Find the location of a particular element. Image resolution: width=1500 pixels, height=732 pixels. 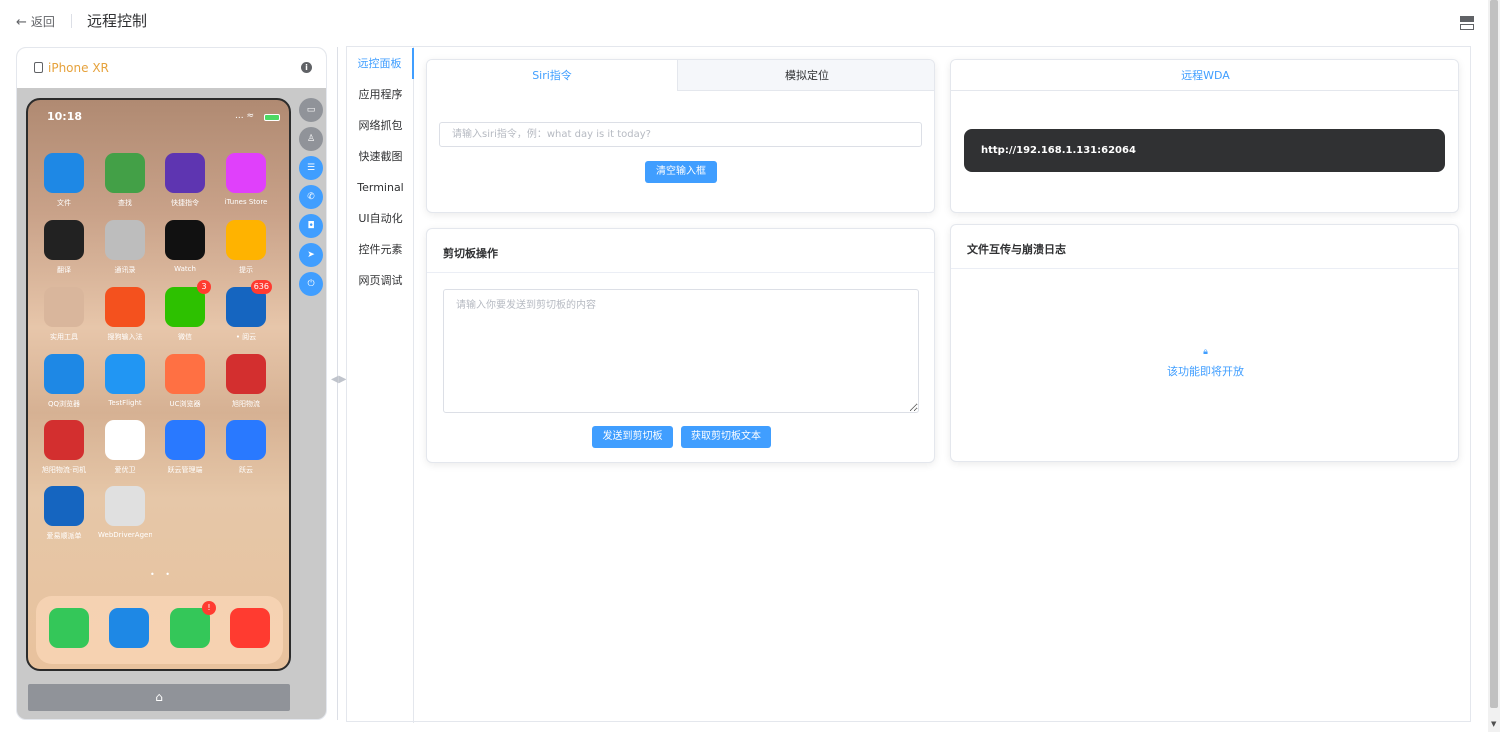

siri-input is located at coordinates (680, 134).